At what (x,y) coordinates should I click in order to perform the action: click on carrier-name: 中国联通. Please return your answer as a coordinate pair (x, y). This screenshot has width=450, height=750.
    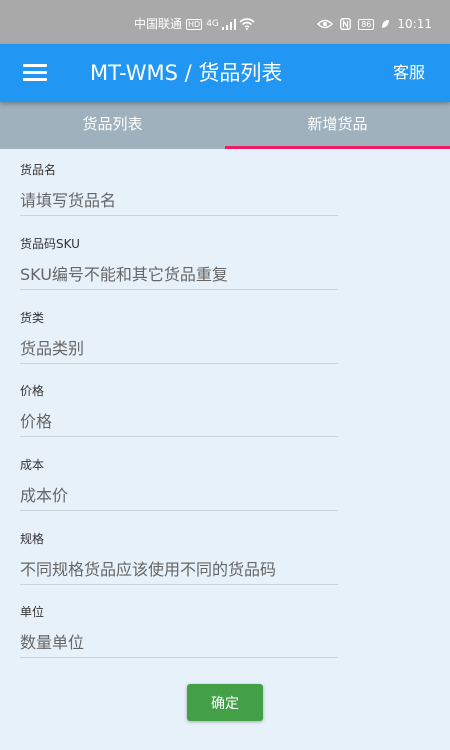
    Looking at the image, I should click on (158, 24).